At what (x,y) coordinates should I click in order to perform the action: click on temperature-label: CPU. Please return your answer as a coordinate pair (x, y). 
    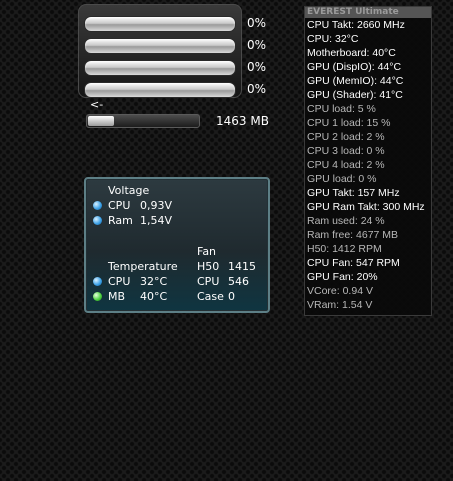
    Looking at the image, I should click on (119, 281).